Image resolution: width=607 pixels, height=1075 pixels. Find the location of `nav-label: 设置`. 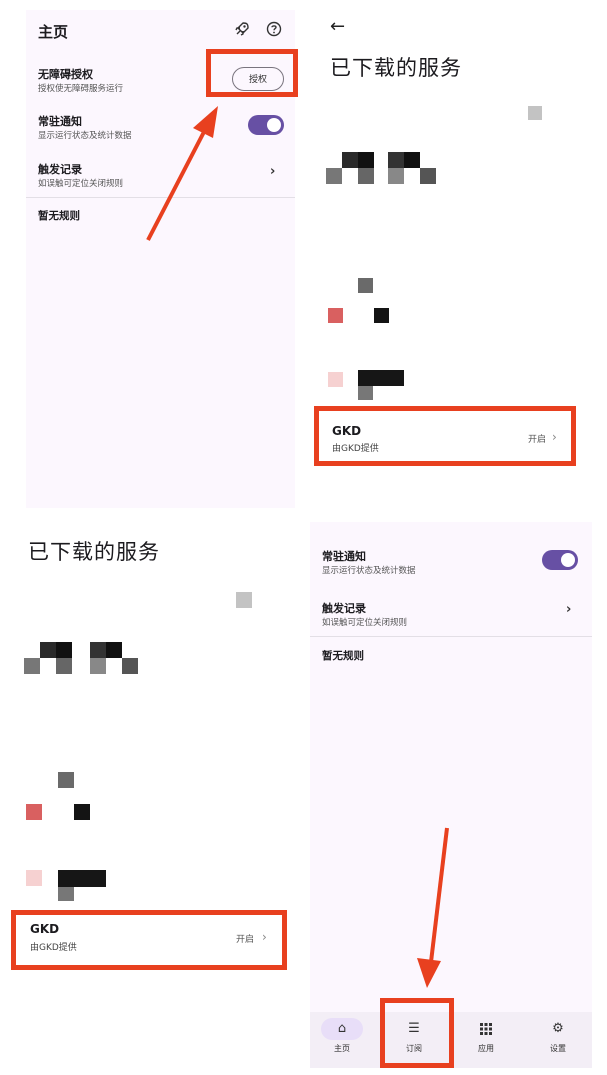

nav-label: 设置 is located at coordinates (558, 1048).